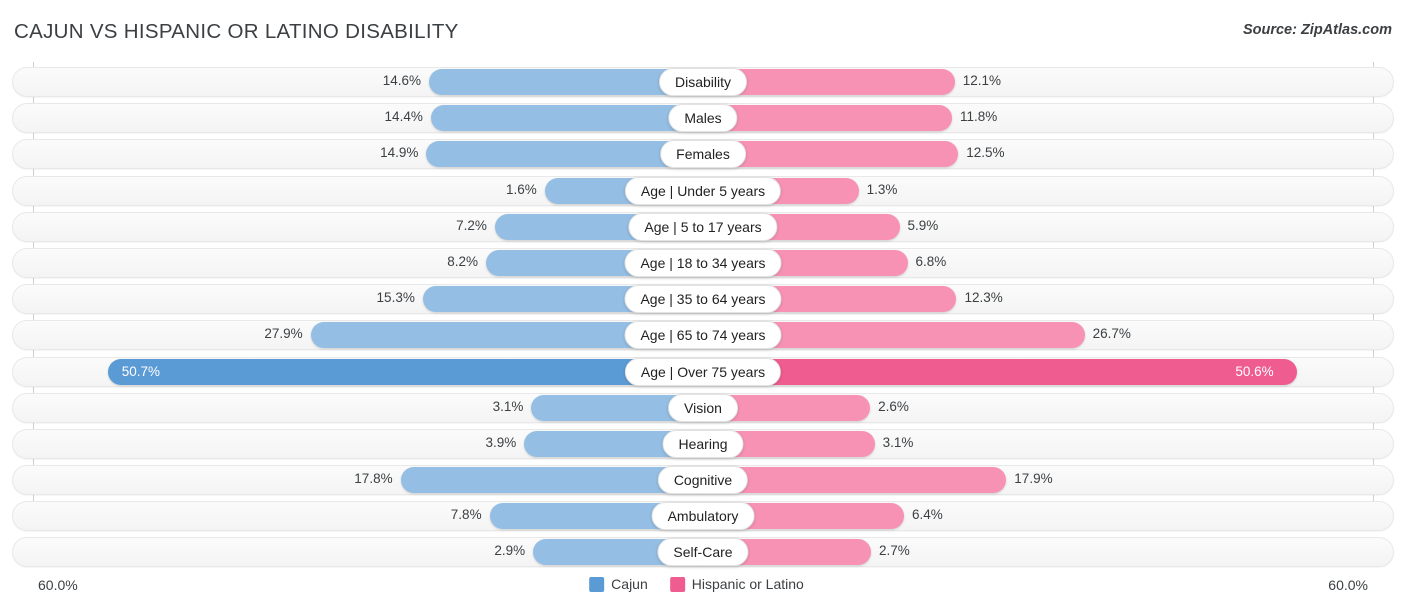 Image resolution: width=1406 pixels, height=612 pixels. I want to click on value-label-hispanic-or-latino: 1.3%, so click(882, 189).